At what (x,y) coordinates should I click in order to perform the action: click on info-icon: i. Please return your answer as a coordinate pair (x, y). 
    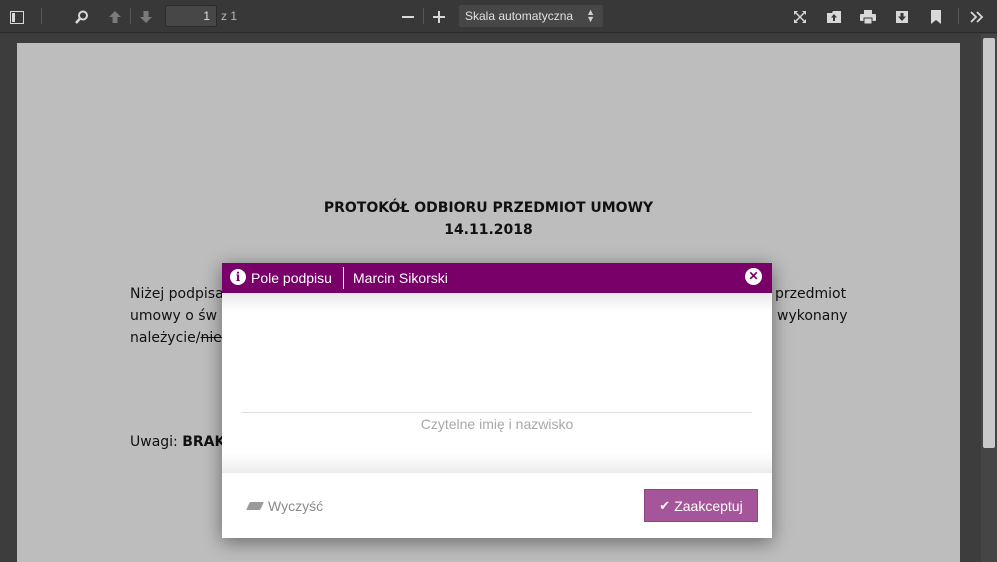
    Looking at the image, I should click on (238, 277).